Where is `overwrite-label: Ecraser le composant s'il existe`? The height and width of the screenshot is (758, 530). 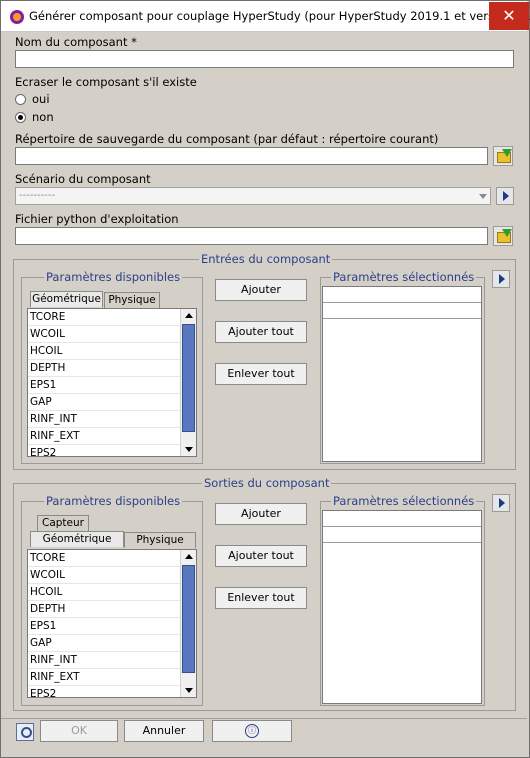
overwrite-label: Ecraser le composant s'il existe is located at coordinates (106, 82).